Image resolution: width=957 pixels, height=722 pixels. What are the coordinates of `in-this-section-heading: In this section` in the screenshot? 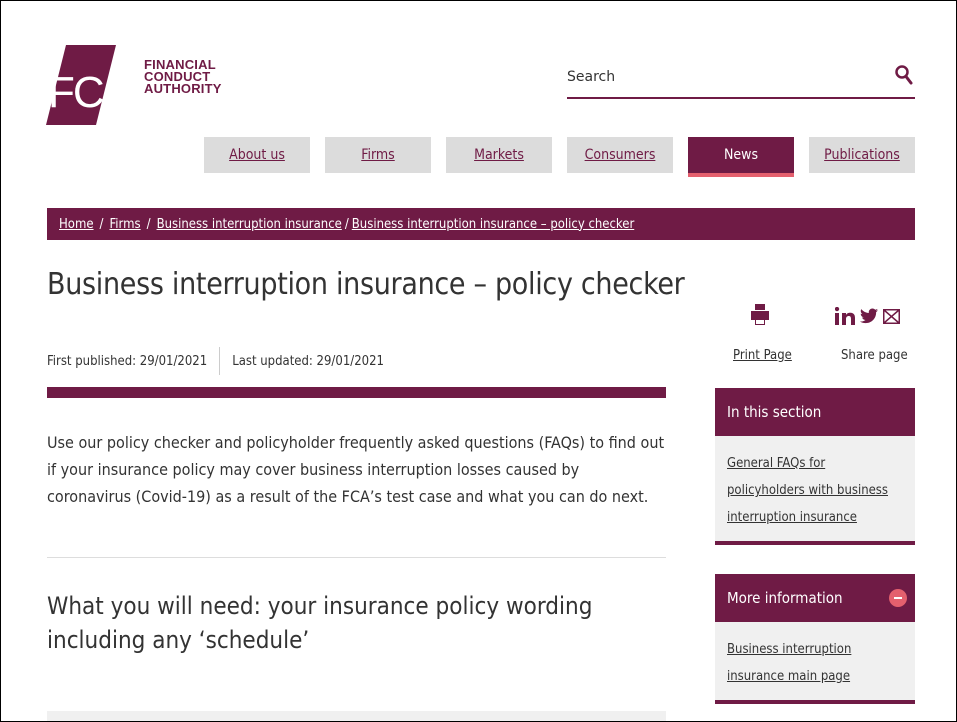 It's located at (815, 412).